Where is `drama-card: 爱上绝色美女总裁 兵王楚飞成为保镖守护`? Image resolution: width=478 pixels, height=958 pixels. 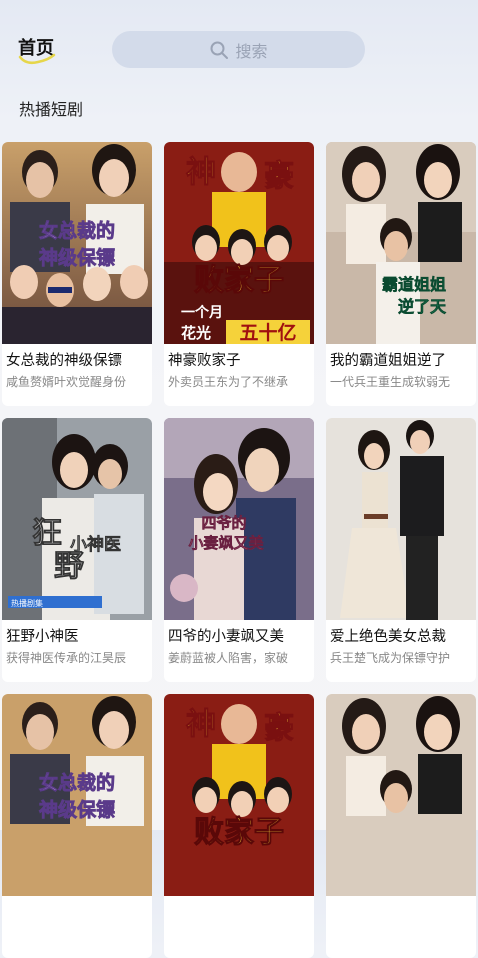
drama-card: 爱上绝色美女总裁 兵王楚飞成为保镖守护 is located at coordinates (401, 550).